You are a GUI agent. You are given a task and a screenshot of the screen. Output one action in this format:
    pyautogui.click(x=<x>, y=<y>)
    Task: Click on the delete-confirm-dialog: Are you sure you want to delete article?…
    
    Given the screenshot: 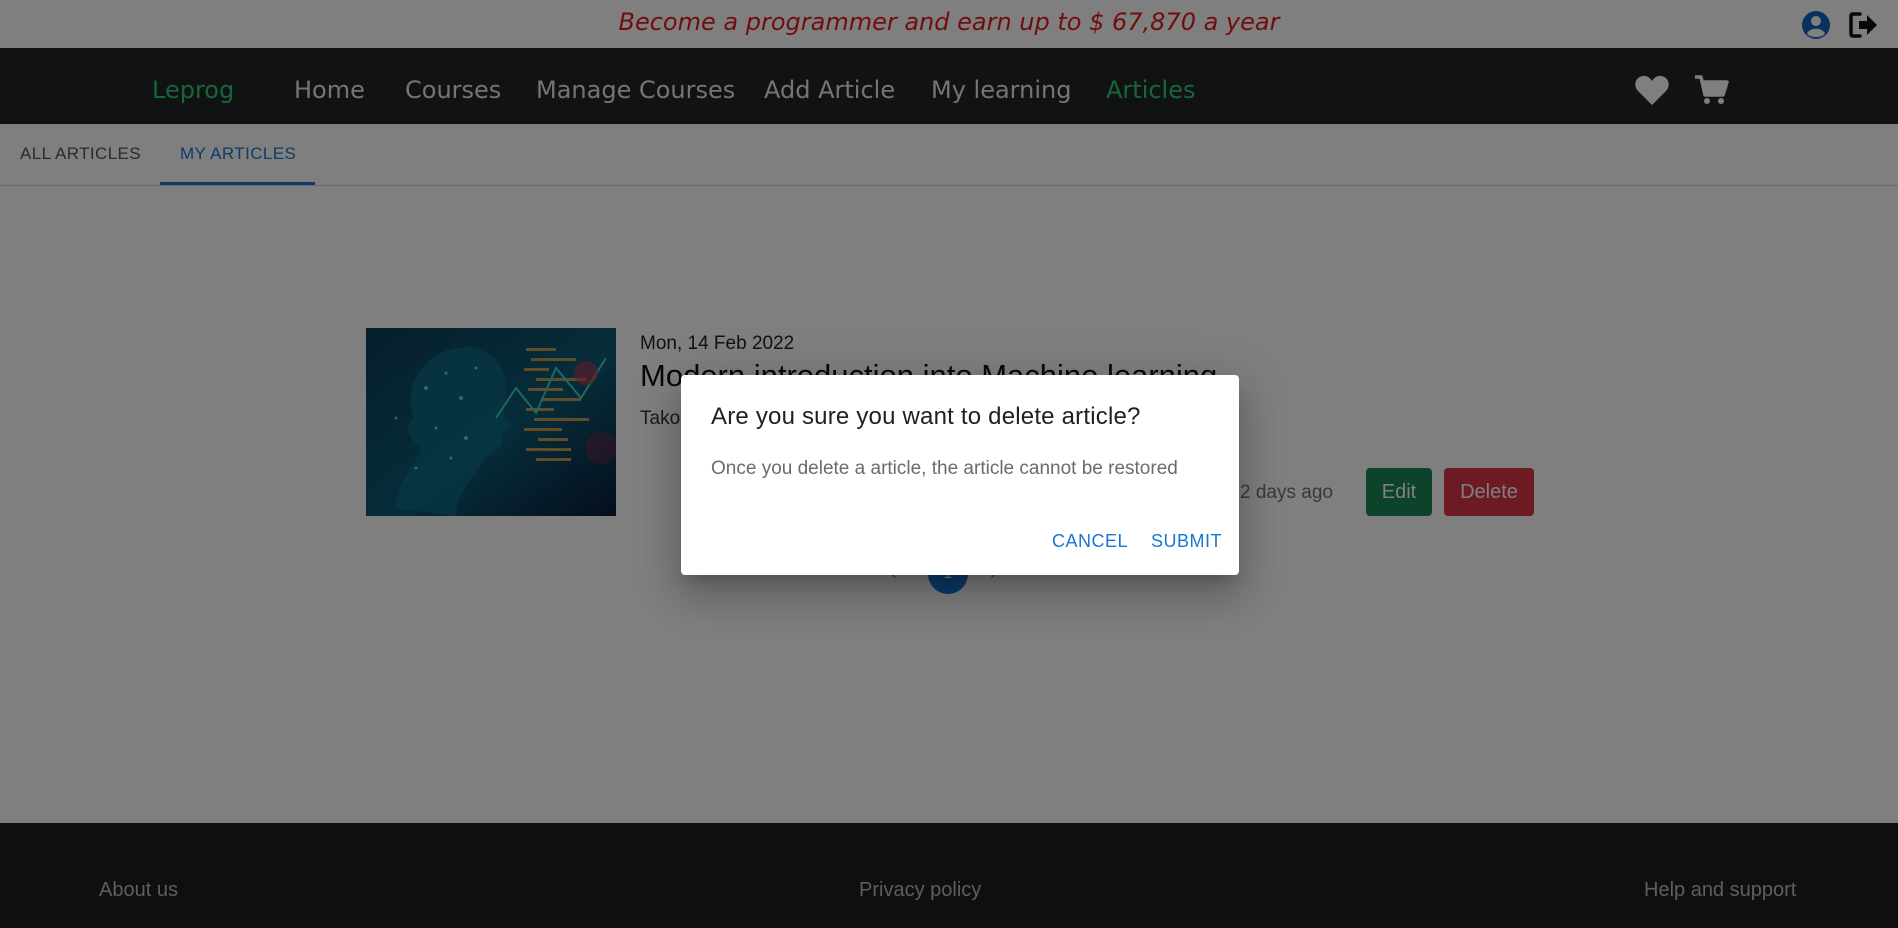 What is the action you would take?
    pyautogui.click(x=960, y=475)
    